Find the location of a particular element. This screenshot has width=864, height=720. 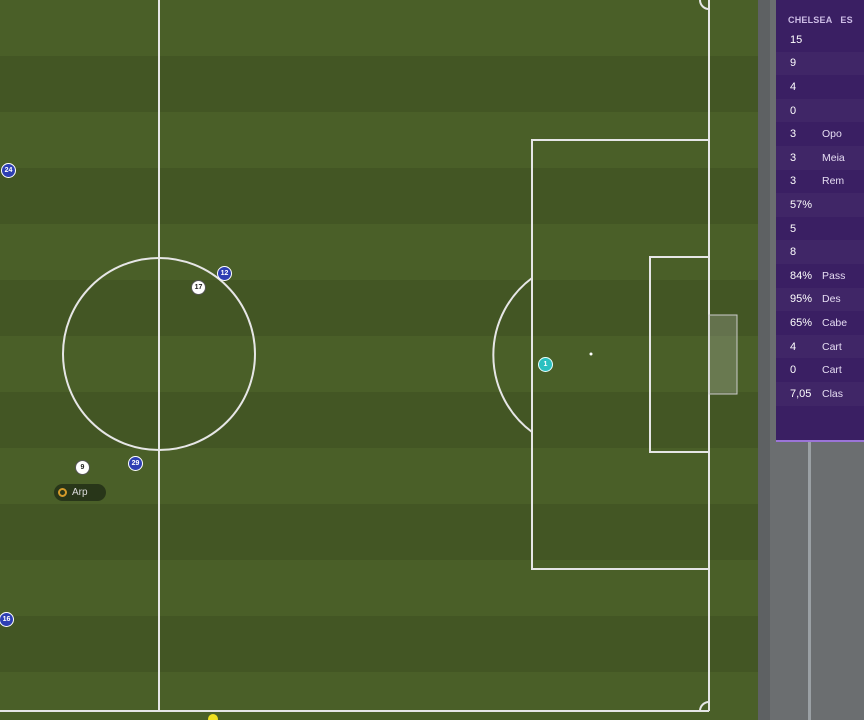

player-name-tag: Arp is located at coordinates (80, 492).